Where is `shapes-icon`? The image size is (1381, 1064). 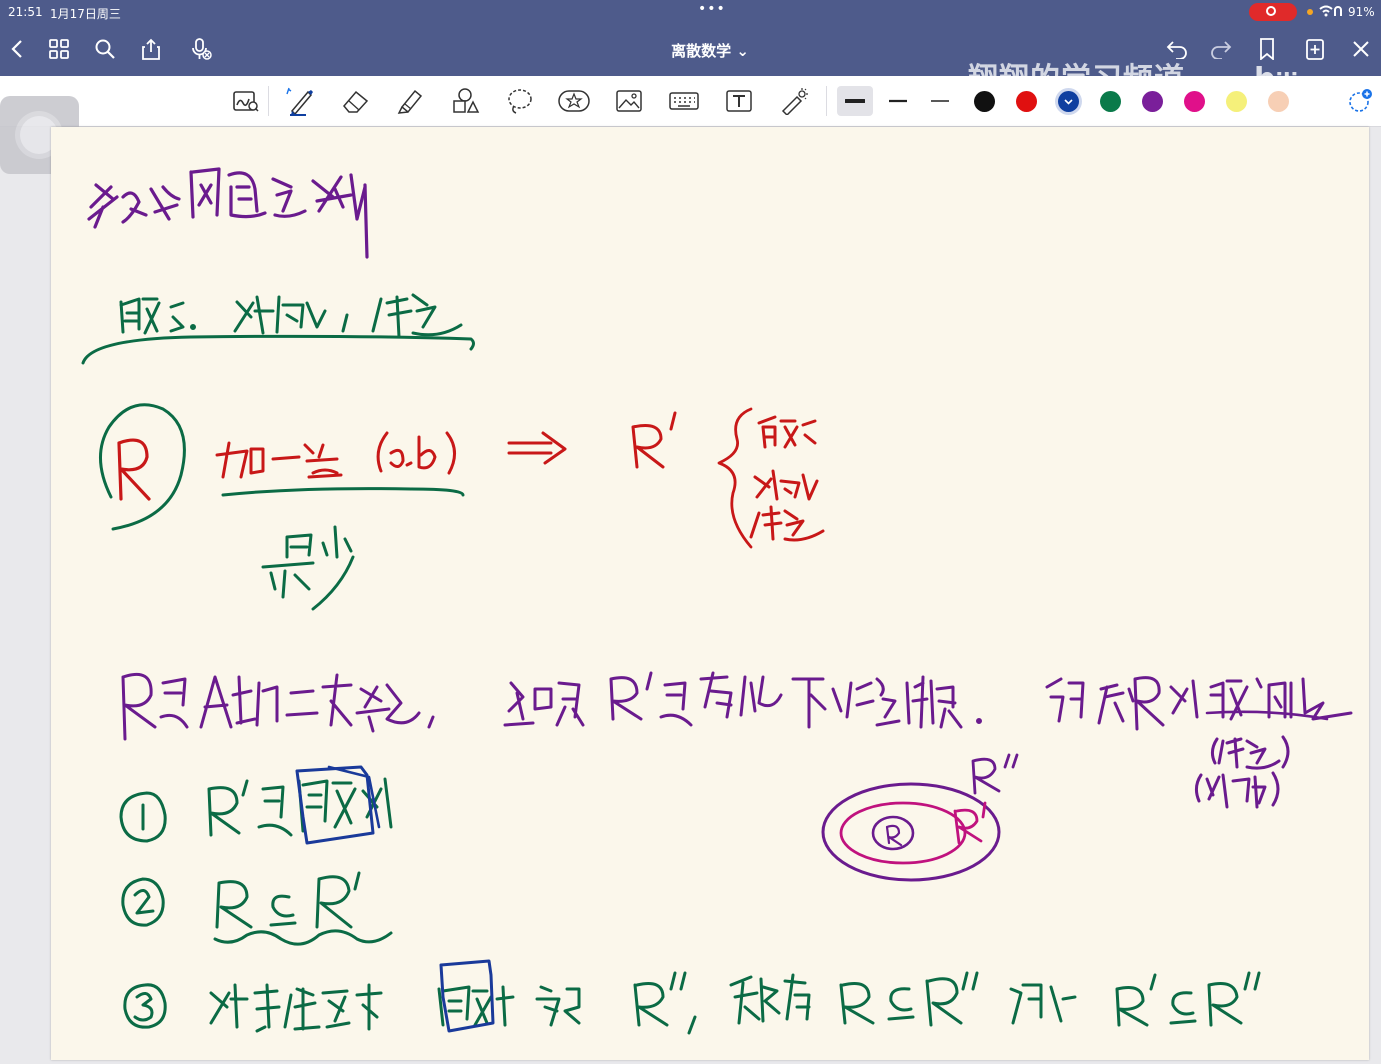 shapes-icon is located at coordinates (466, 100).